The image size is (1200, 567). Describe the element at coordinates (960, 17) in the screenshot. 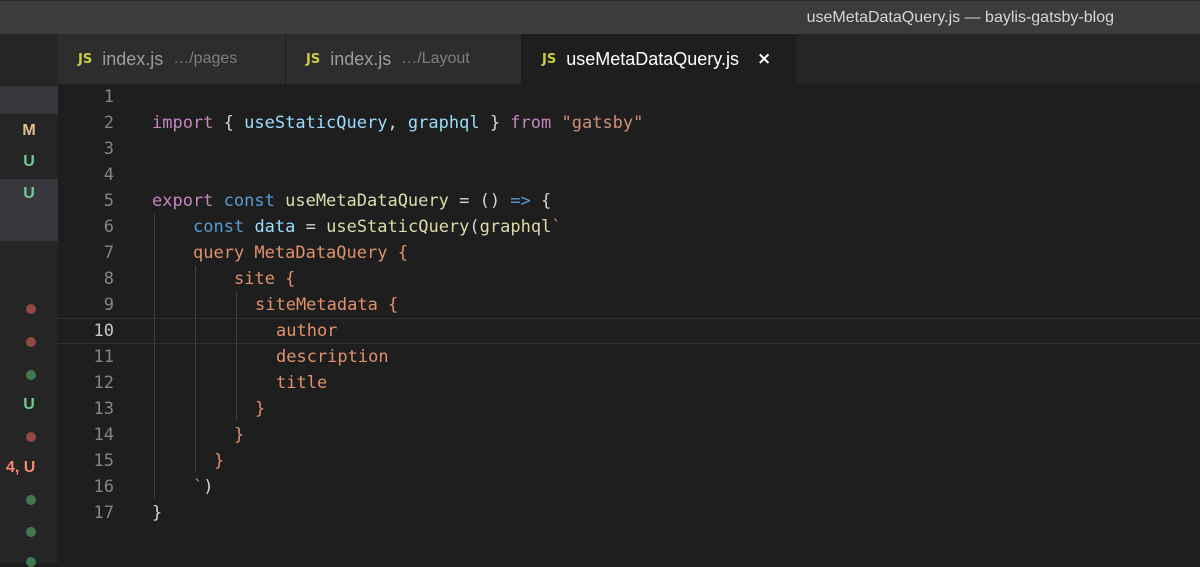

I see `window-title: useMetaDataQuery.js — baylis-gatsby-blog` at that location.